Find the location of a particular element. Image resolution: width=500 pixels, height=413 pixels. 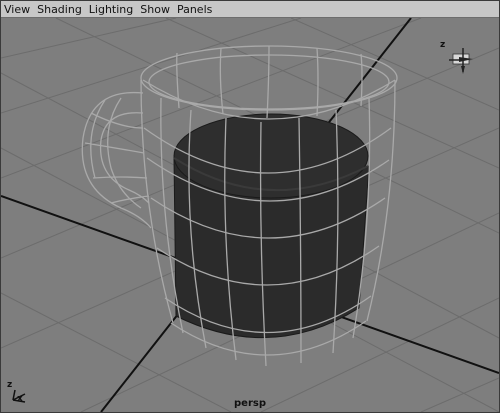

menu-view: View is located at coordinates (17, 9).